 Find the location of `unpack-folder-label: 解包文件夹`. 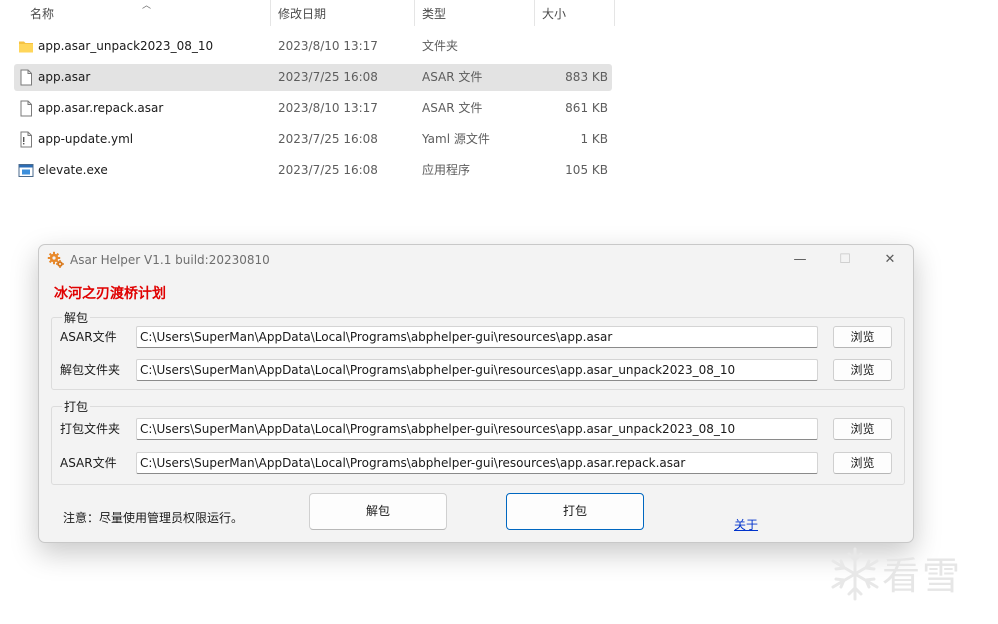

unpack-folder-label: 解包文件夹 is located at coordinates (90, 370).